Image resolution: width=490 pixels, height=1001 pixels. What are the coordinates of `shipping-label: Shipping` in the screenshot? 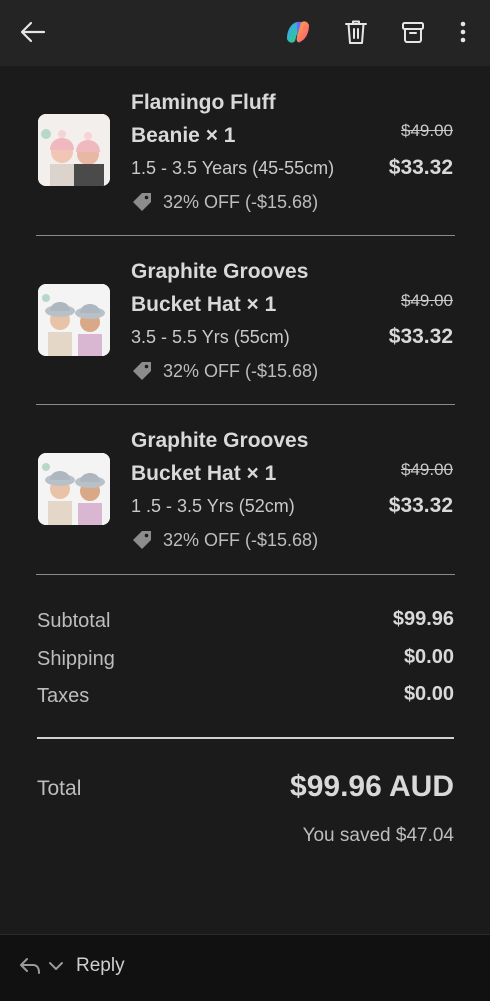 It's located at (76, 659).